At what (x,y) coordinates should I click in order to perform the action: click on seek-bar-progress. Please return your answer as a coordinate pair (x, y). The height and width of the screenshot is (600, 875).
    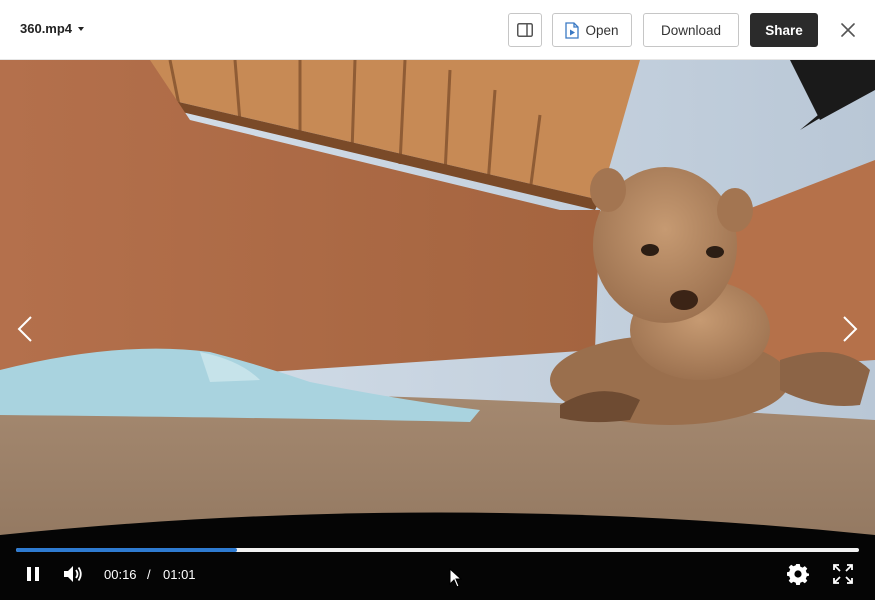
    Looking at the image, I should click on (126, 550).